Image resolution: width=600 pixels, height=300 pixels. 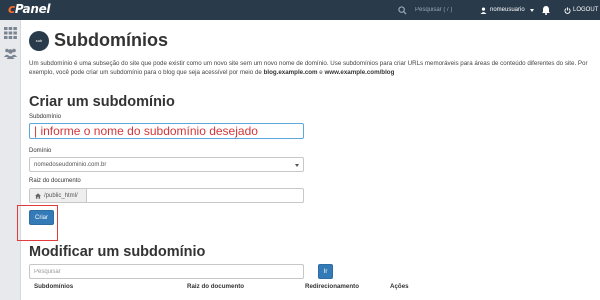 I want to click on apps-grid-icon, so click(x=10, y=32).